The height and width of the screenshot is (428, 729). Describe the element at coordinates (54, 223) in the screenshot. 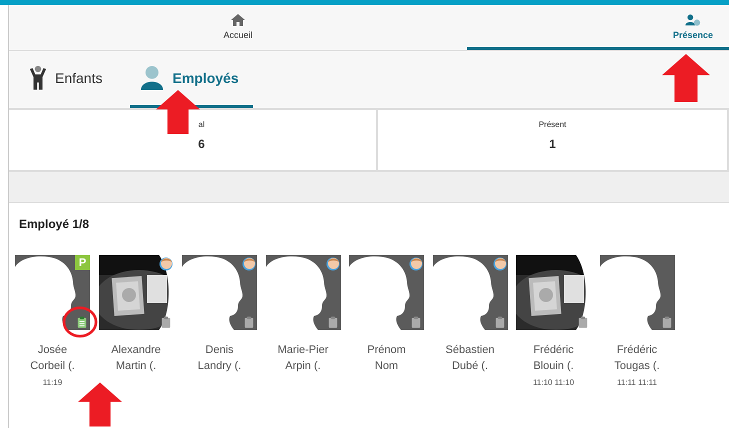

I see `card-title: Employé 1/8` at that location.